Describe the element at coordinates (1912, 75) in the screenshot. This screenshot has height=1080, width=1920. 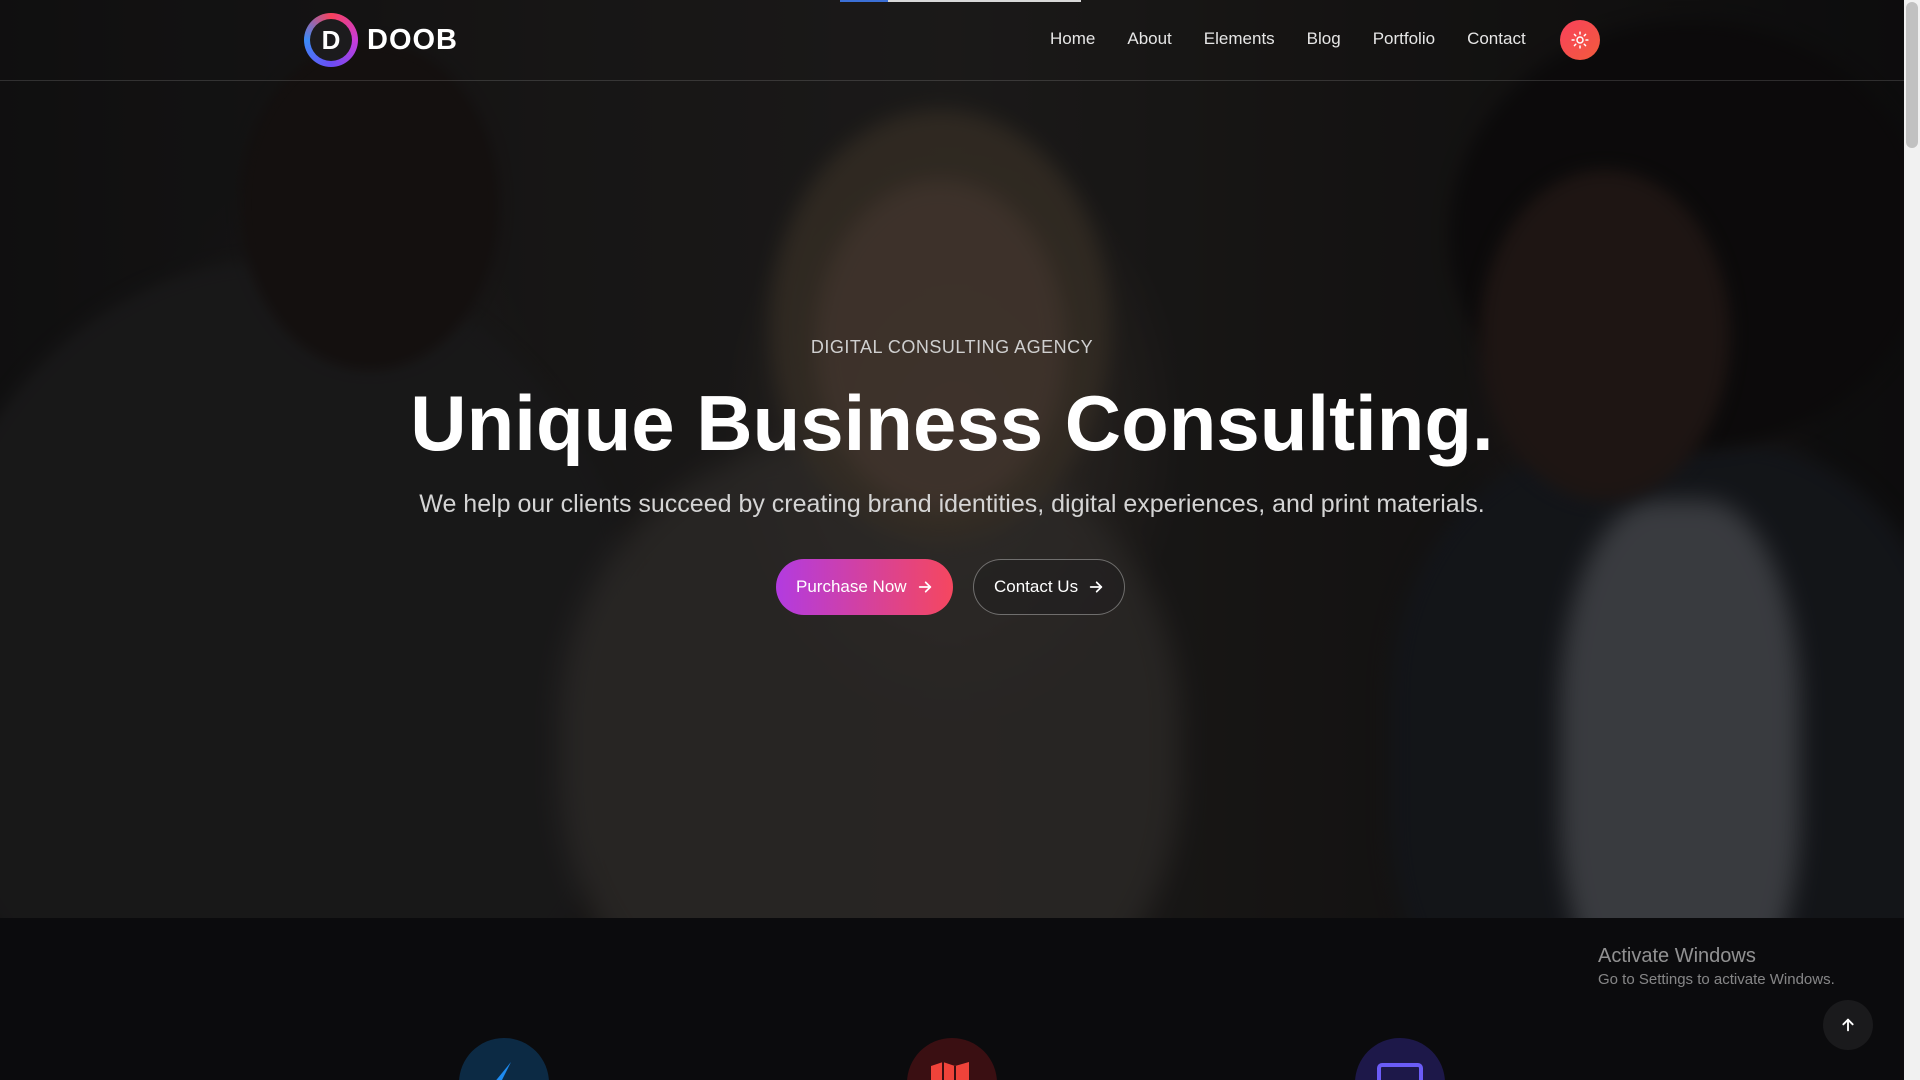
I see `scrollbar-thumb` at that location.